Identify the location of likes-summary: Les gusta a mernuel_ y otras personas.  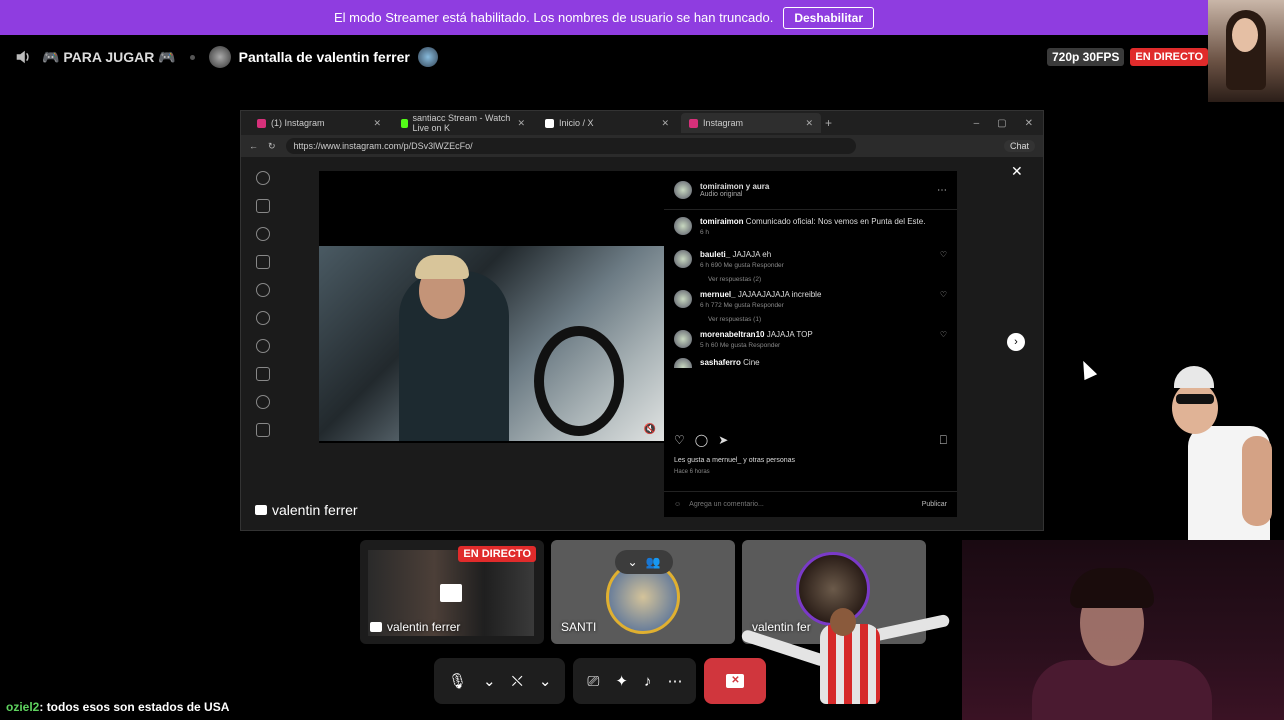
(734, 460).